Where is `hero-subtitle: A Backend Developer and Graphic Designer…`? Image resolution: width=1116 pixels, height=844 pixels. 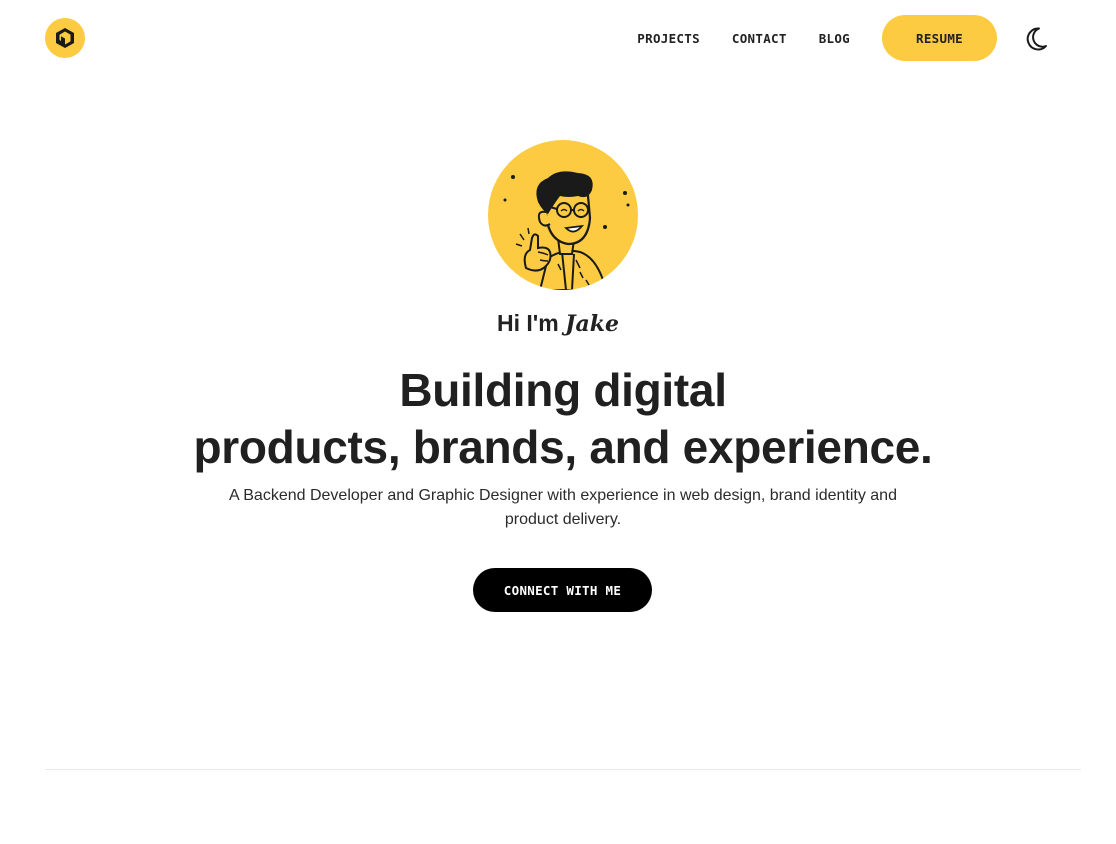 hero-subtitle: A Backend Developer and Graphic Designer… is located at coordinates (563, 507).